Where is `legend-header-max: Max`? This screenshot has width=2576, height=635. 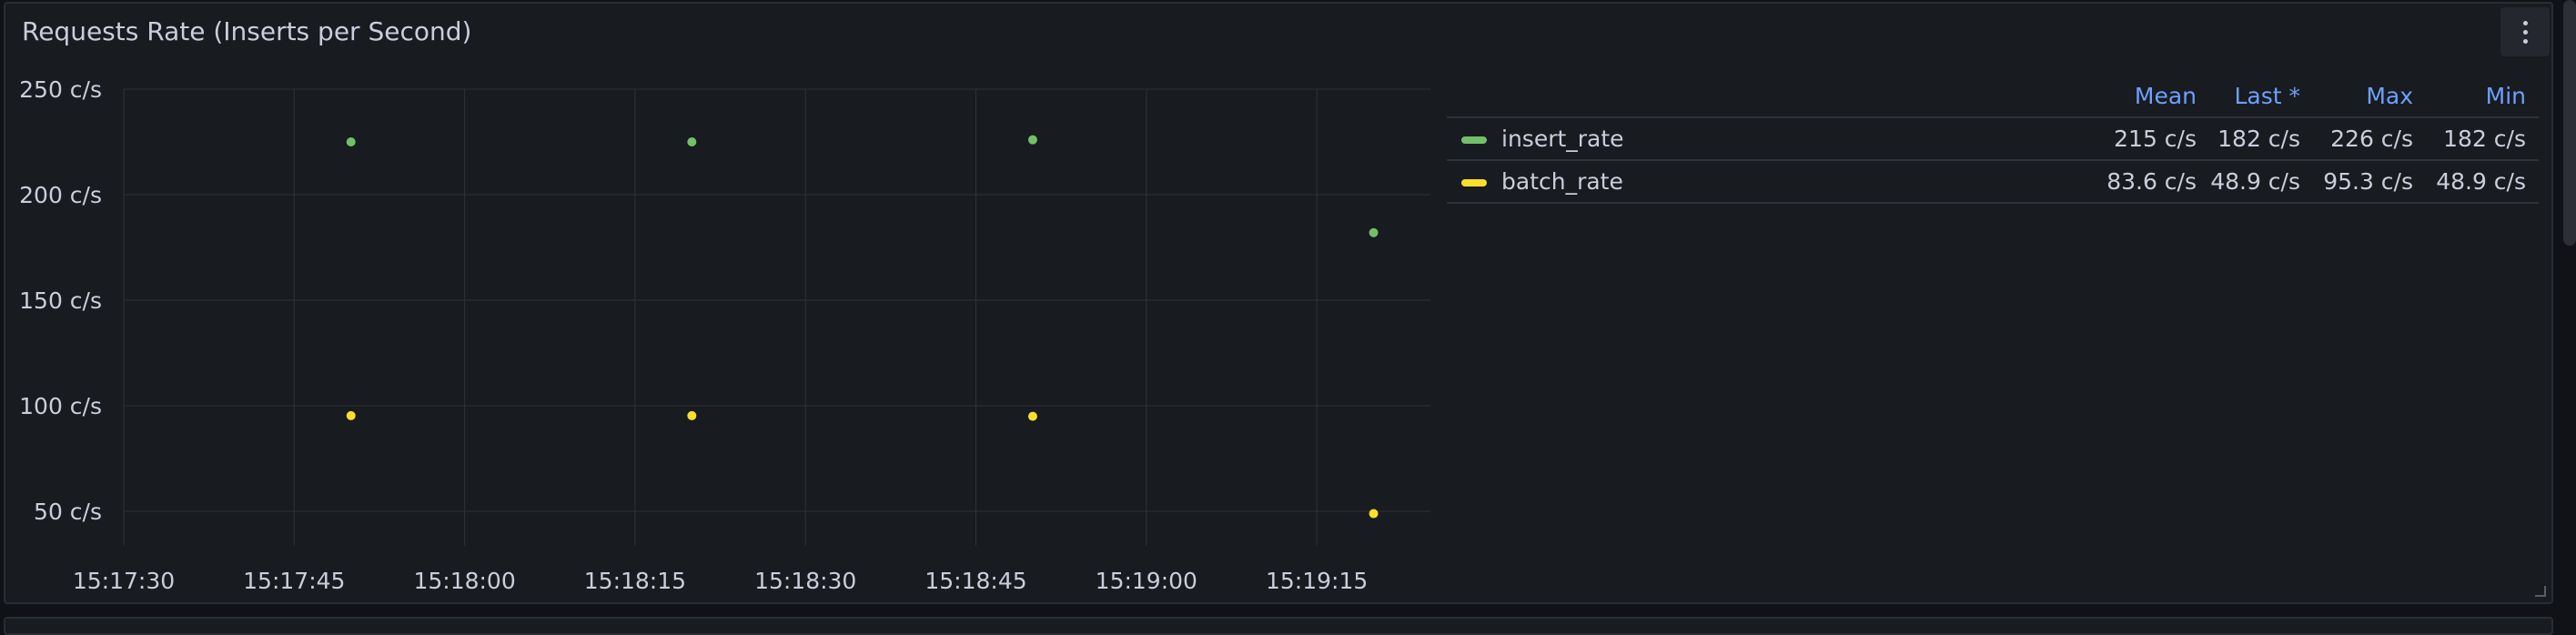
legend-header-max: Max is located at coordinates (2369, 96).